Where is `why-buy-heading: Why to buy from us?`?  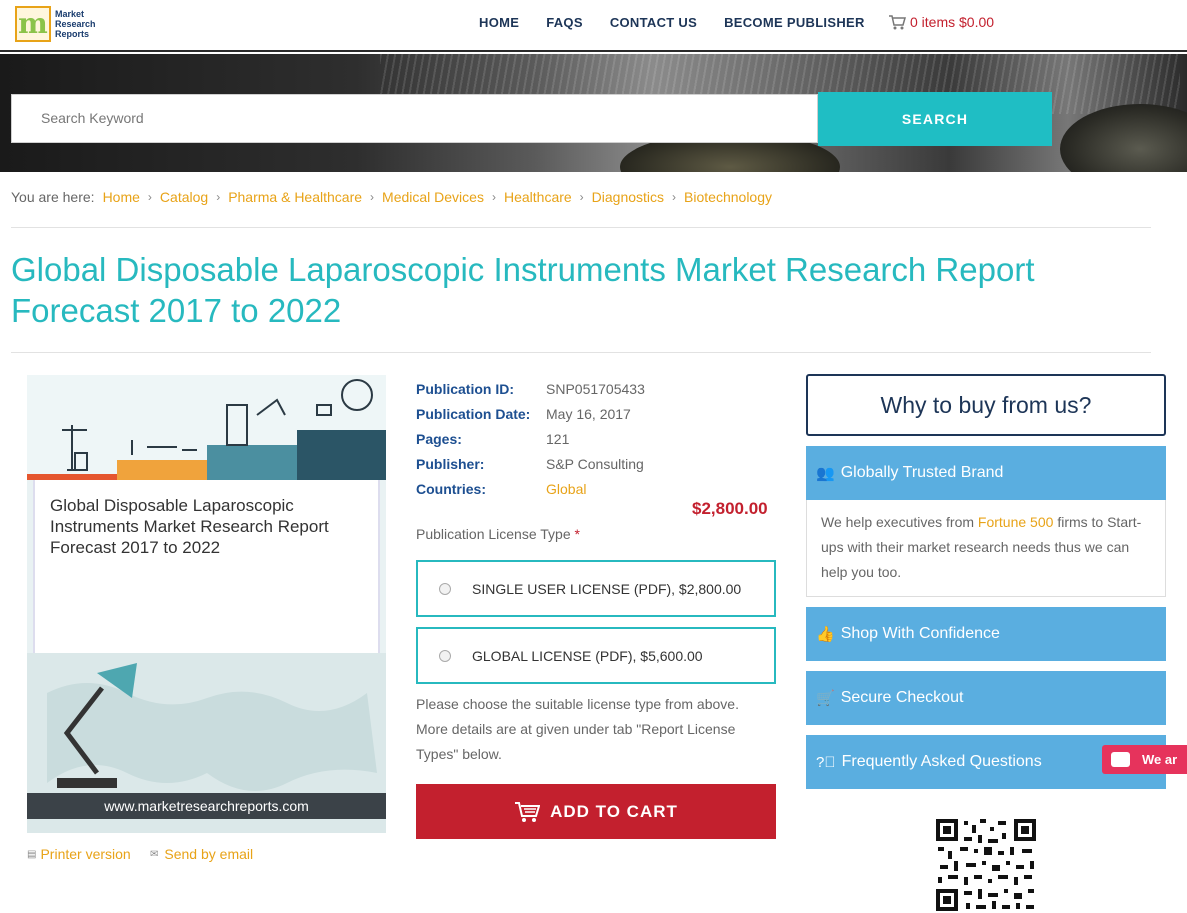
why-buy-heading: Why to buy from us? is located at coordinates (986, 405).